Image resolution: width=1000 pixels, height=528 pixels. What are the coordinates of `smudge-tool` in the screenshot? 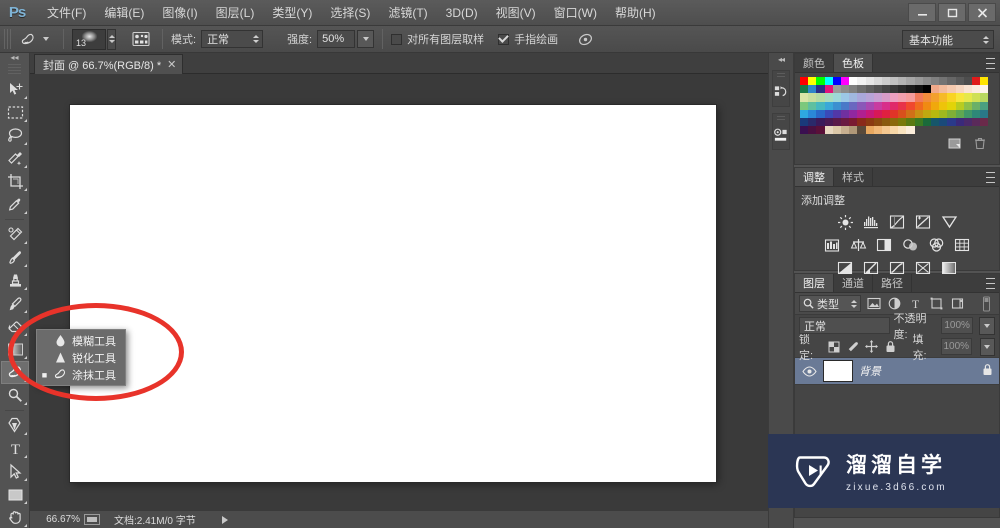 It's located at (15, 372).